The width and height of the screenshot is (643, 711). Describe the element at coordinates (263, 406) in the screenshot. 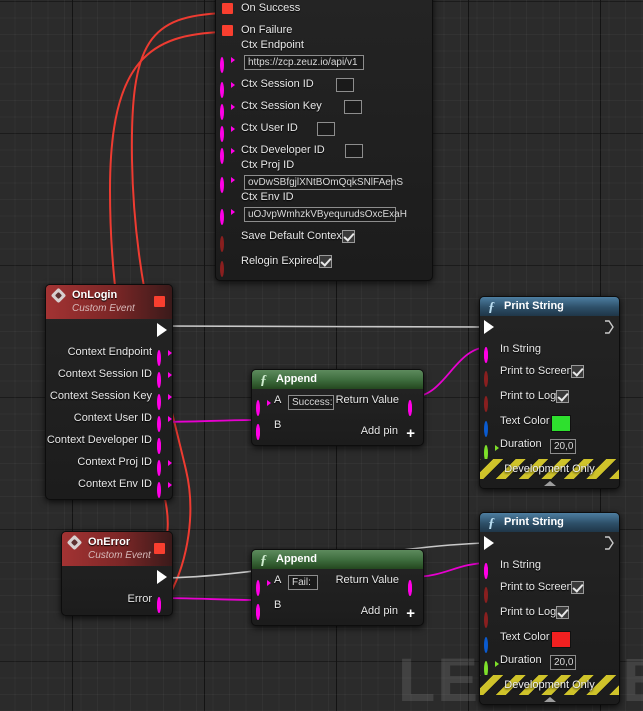

I see `append1-a-pin` at that location.